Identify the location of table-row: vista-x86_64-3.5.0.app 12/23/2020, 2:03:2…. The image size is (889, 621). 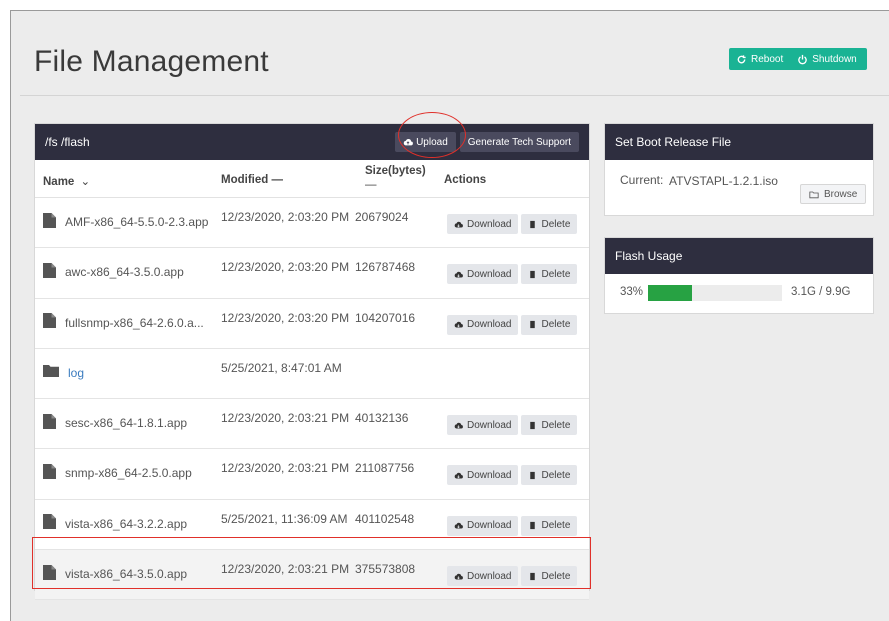
(312, 575).